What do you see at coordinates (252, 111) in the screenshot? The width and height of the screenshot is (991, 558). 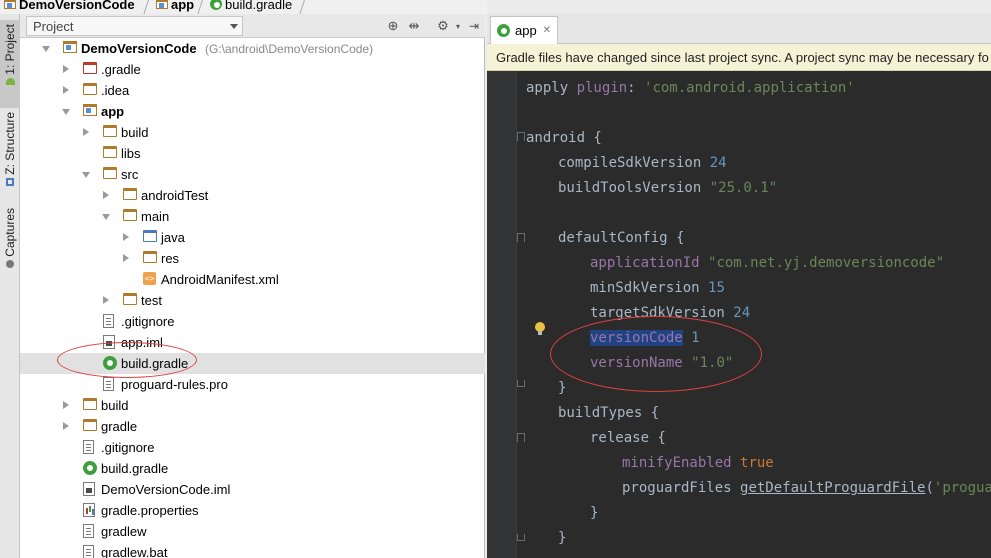 I see `tree-item: app` at bounding box center [252, 111].